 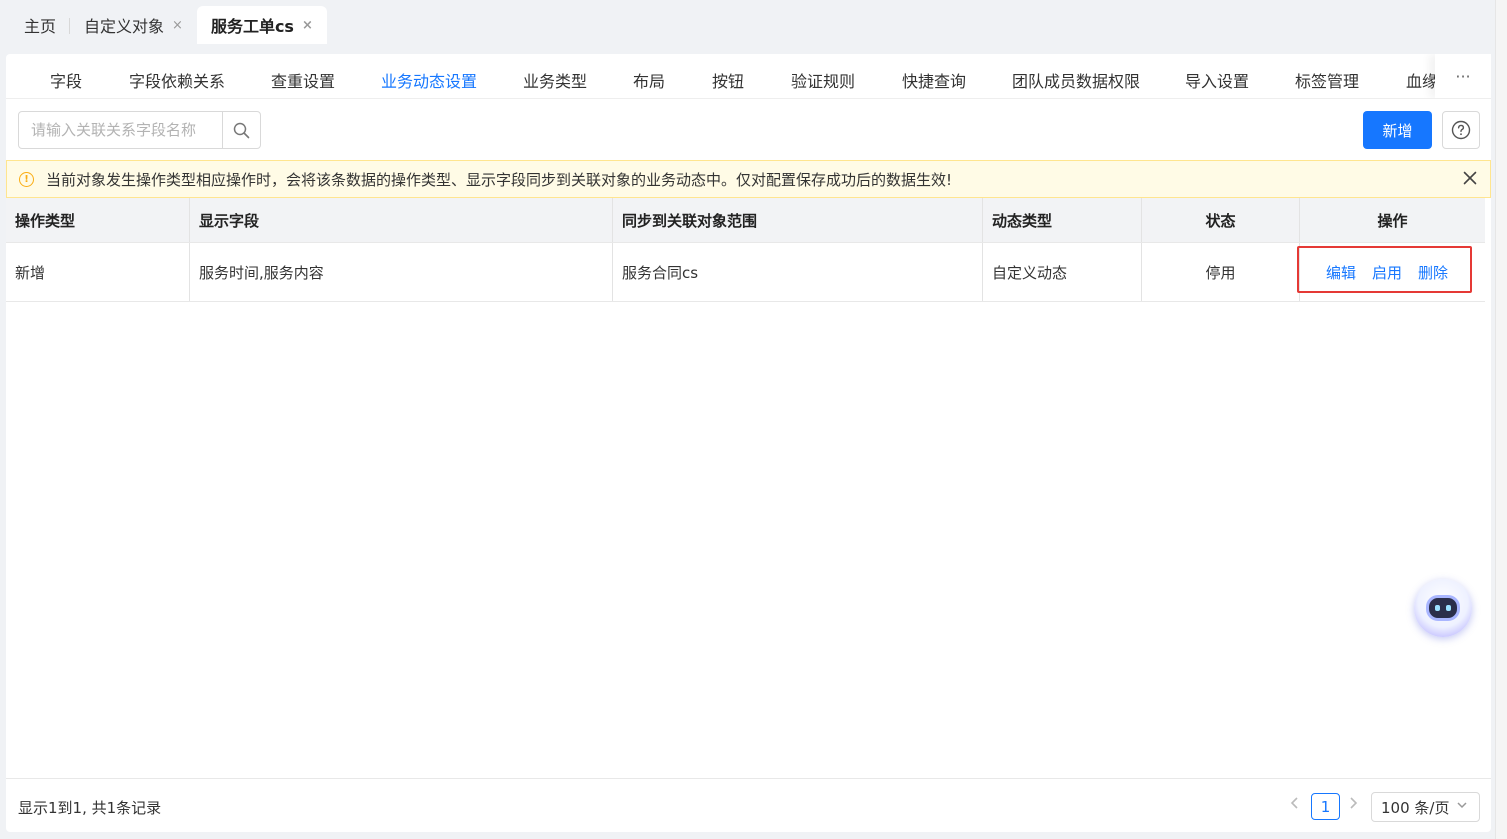 I want to click on tab-home-label: 主页, so click(x=40, y=26).